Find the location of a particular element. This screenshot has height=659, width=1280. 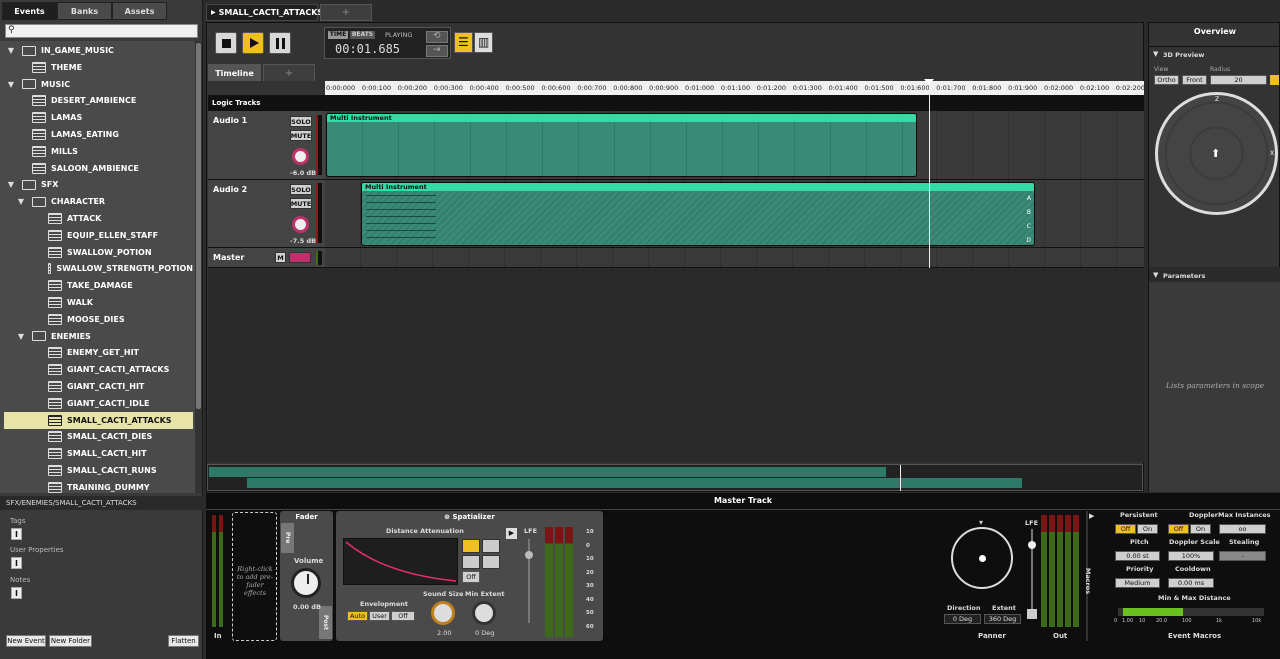

user-properties-add-button: I is located at coordinates (16, 563).